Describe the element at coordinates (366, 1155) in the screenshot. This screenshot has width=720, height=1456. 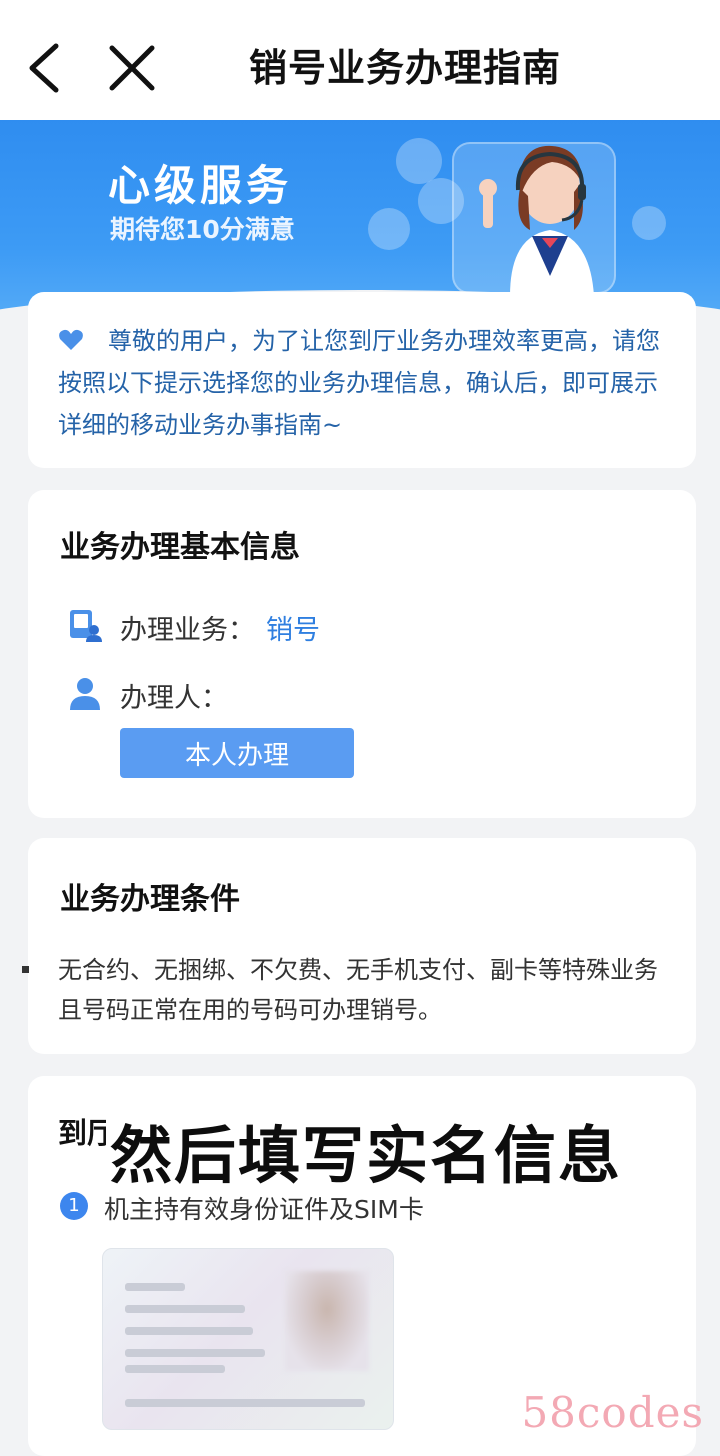
I see `overlay-caption: 然后填写实名信息` at that location.